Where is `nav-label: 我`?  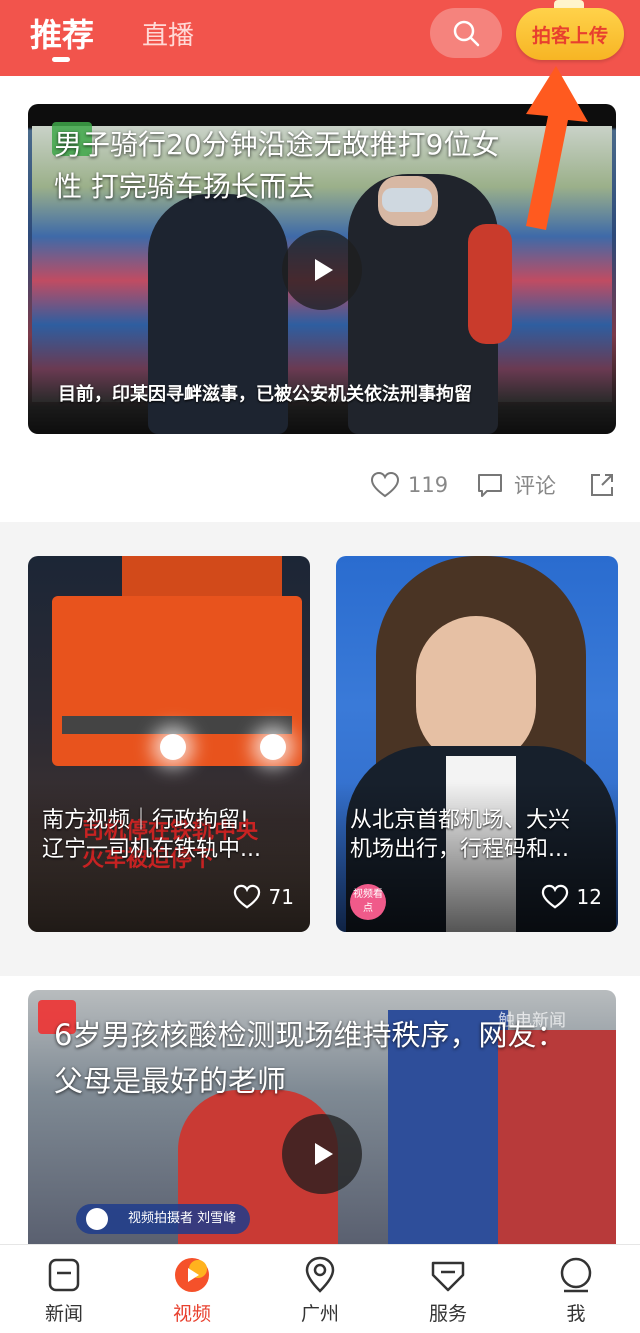 nav-label: 我 is located at coordinates (576, 1314).